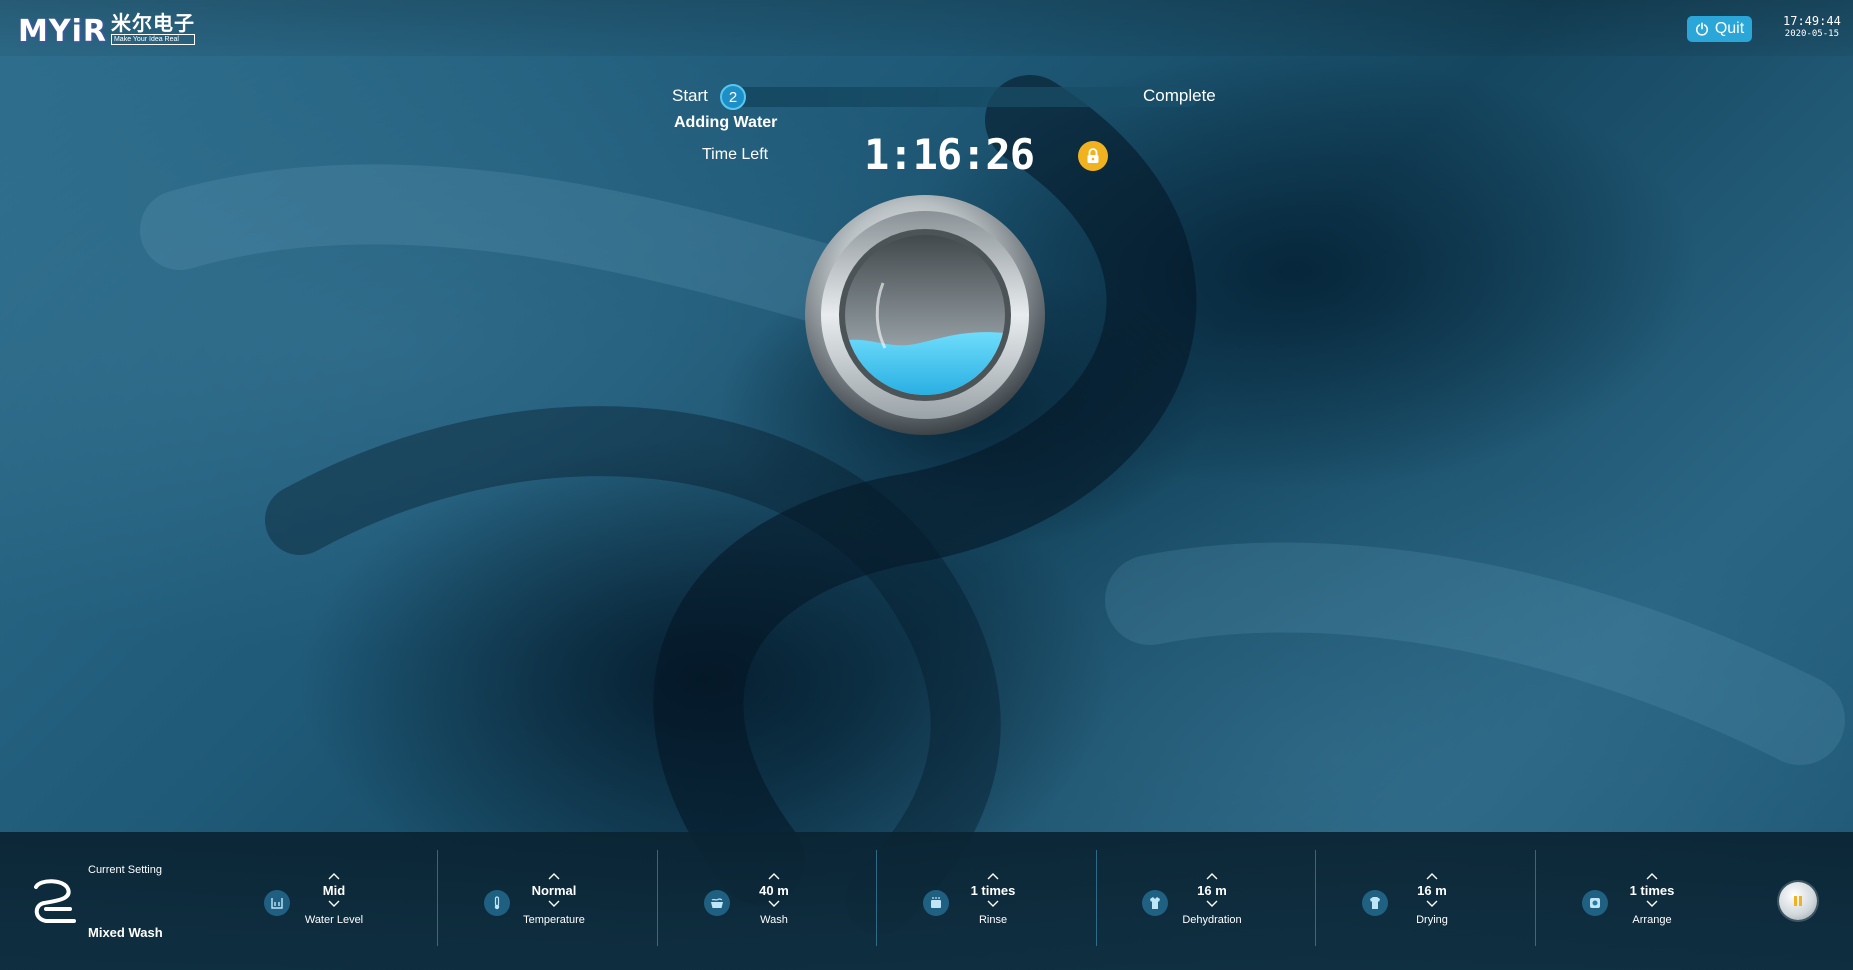  Describe the element at coordinates (579, 904) in the screenshot. I see `setting-temperature: Normal Temperature` at that location.